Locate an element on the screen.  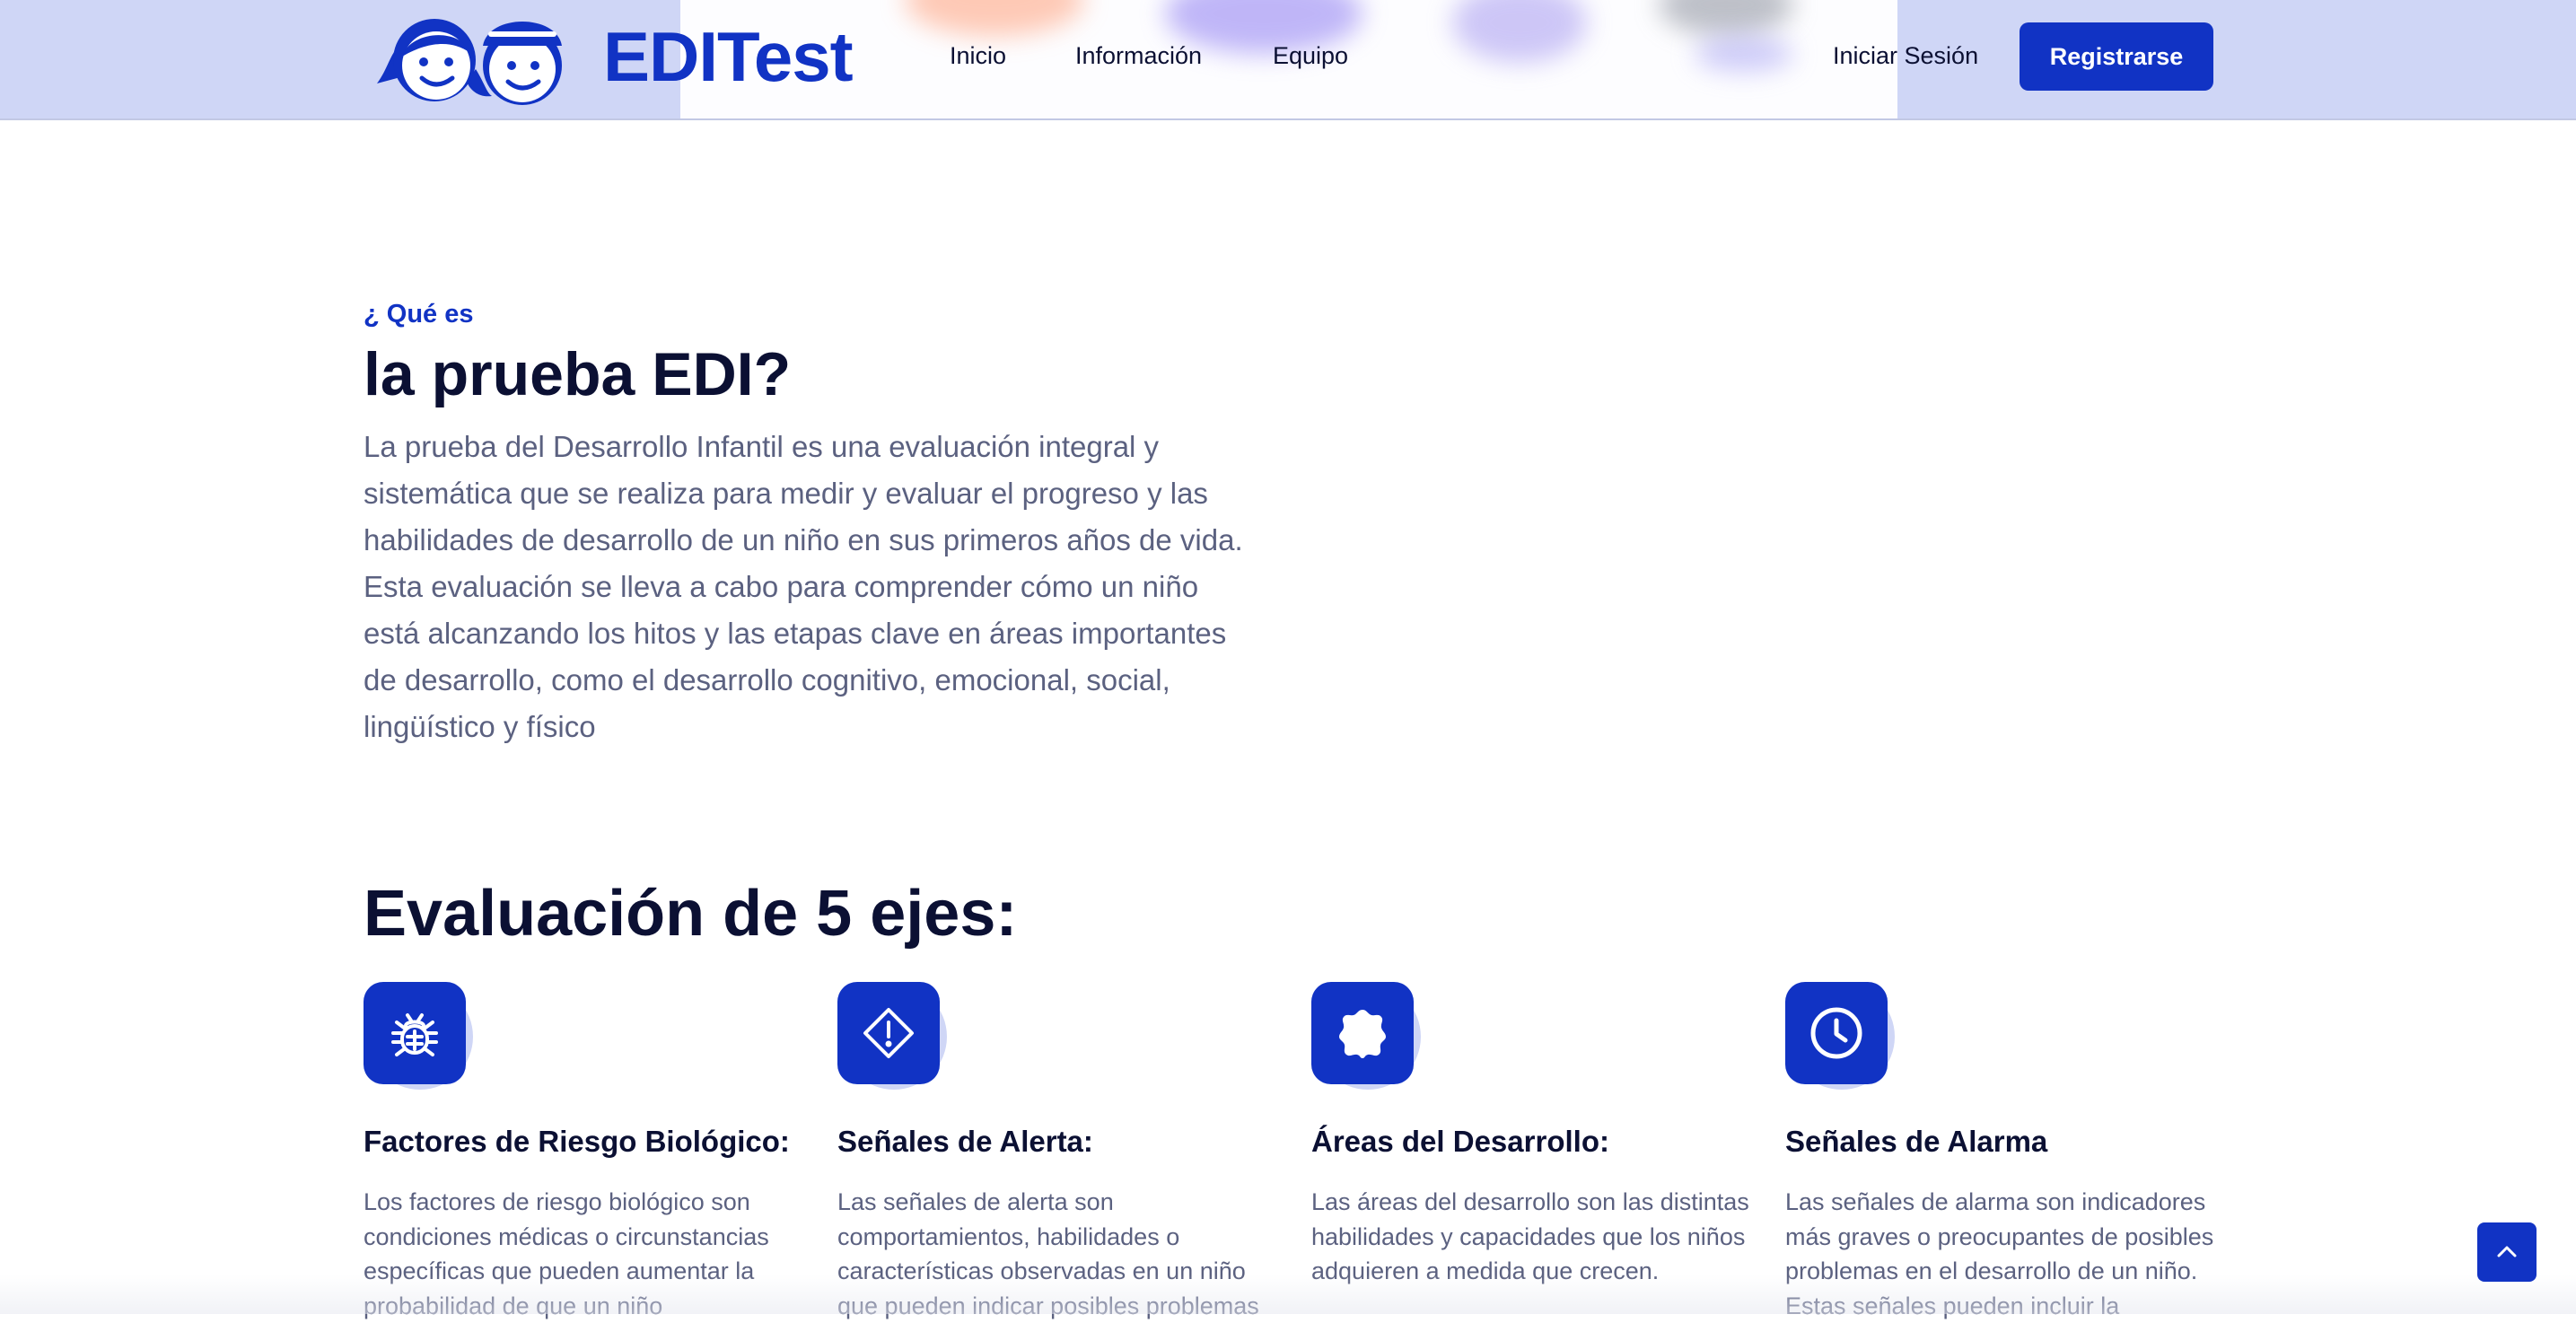
register-button: Registrarse is located at coordinates (2116, 56).